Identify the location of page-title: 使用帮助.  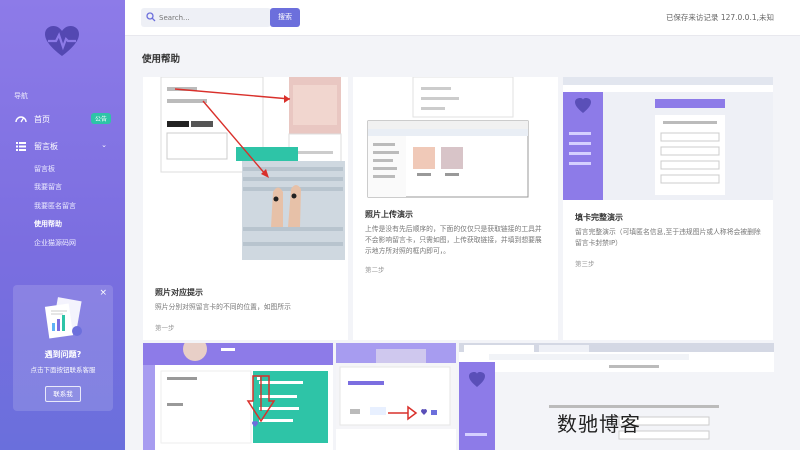
(161, 59).